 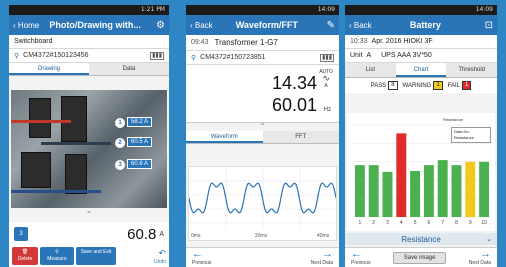 What do you see at coordinates (140, 122) in the screenshot?
I see `measurement-tag: 58.2 A` at bounding box center [140, 122].